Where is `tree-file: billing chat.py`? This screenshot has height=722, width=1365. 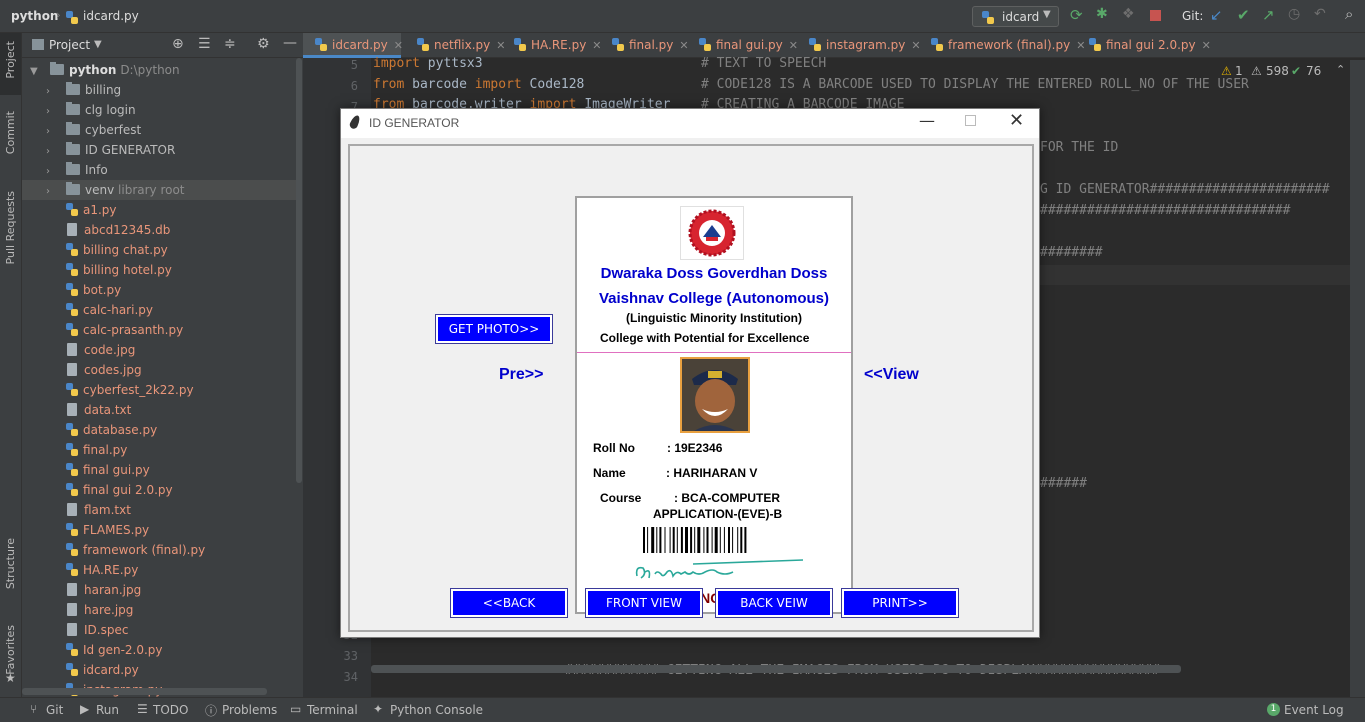
tree-file: billing chat.py is located at coordinates (117, 250).